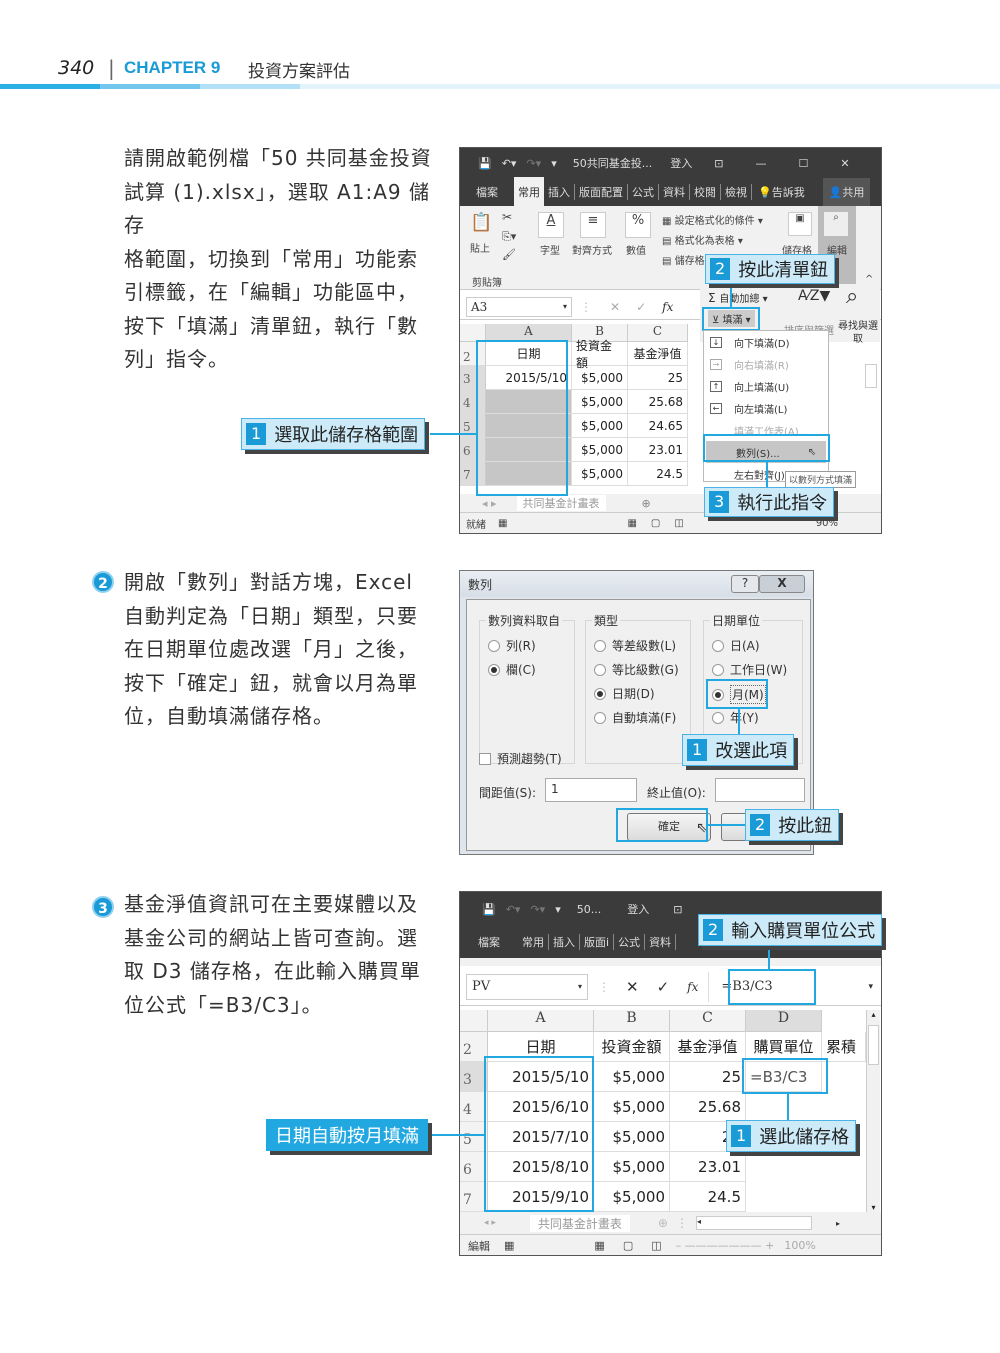 This screenshot has width=1000, height=1353. Describe the element at coordinates (725, 1245) in the screenshot. I see `zoom-slider: – ——————— +` at that location.